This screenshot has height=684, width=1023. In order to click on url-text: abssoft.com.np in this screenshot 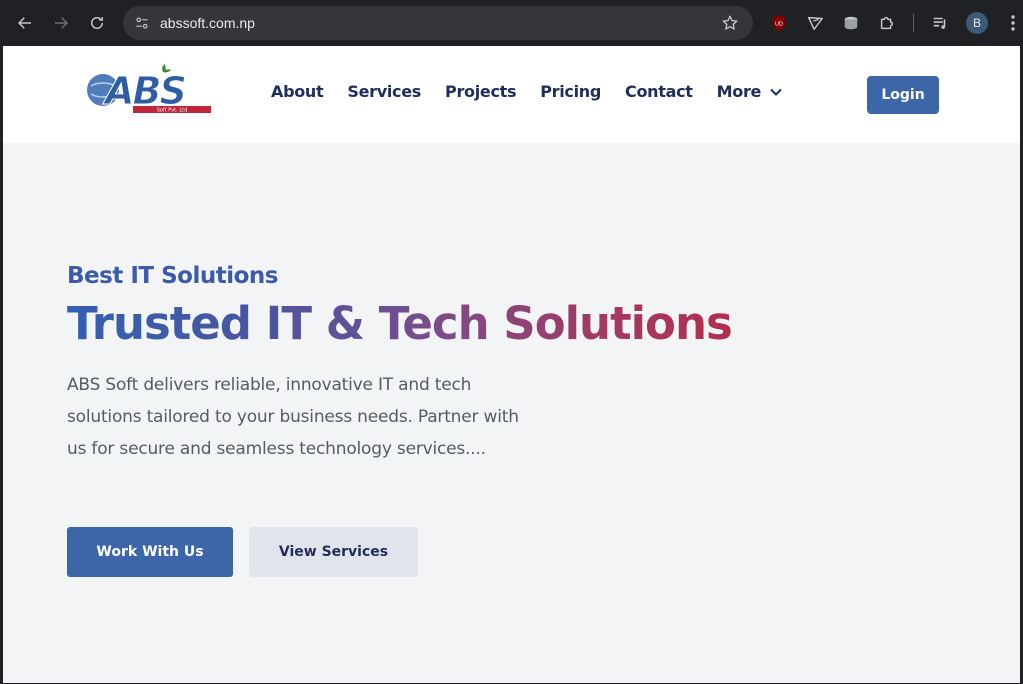, I will do `click(207, 23)`.